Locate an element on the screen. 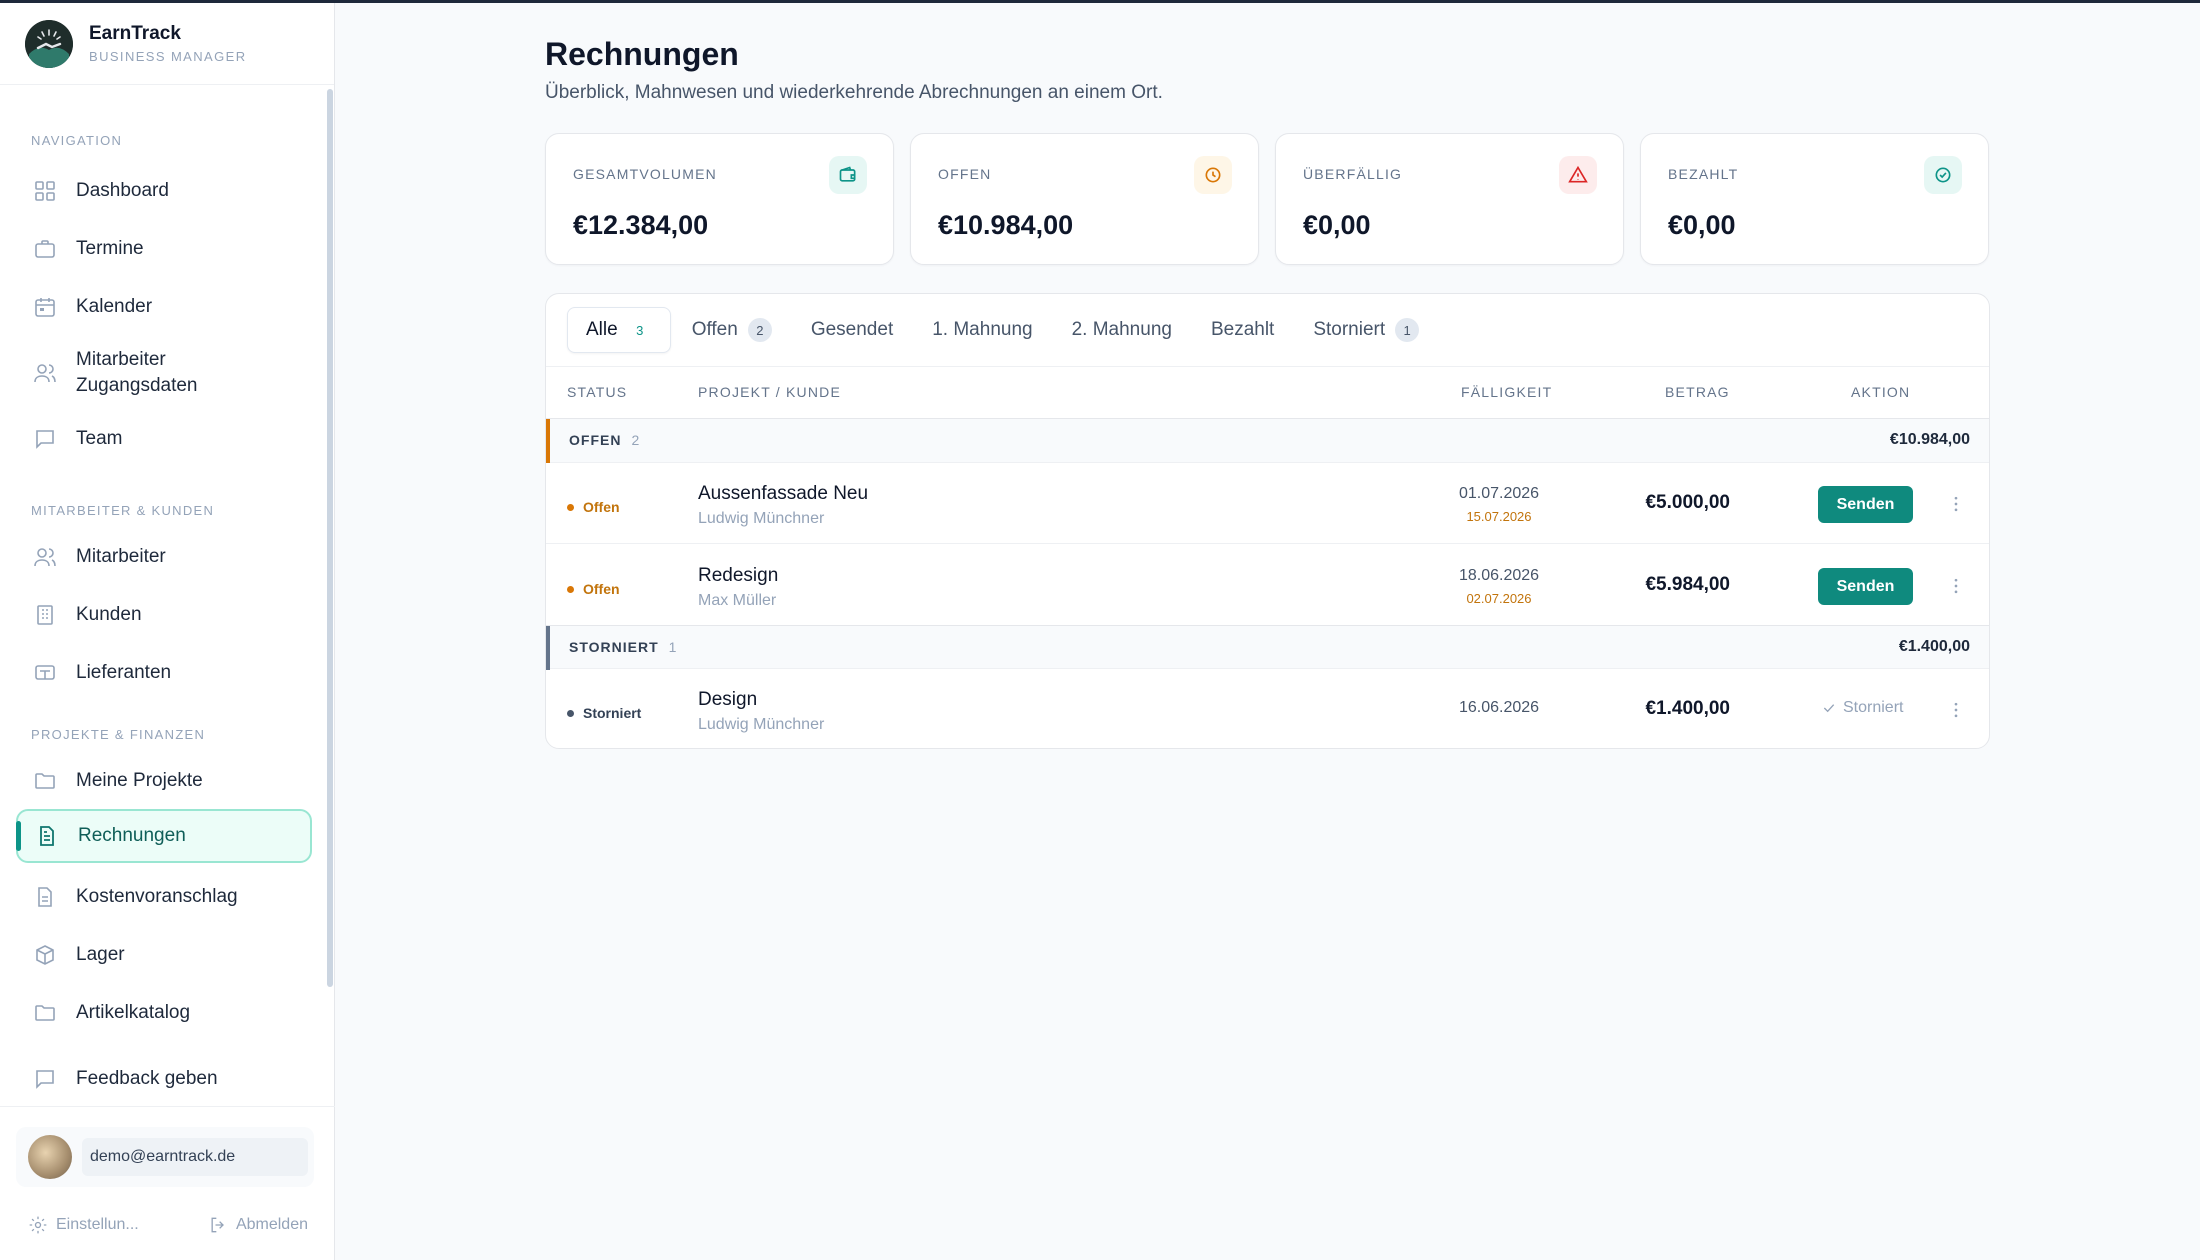 Image resolution: width=2200 pixels, height=1260 pixels. sidebar-item-termine: Termine is located at coordinates (164, 249).